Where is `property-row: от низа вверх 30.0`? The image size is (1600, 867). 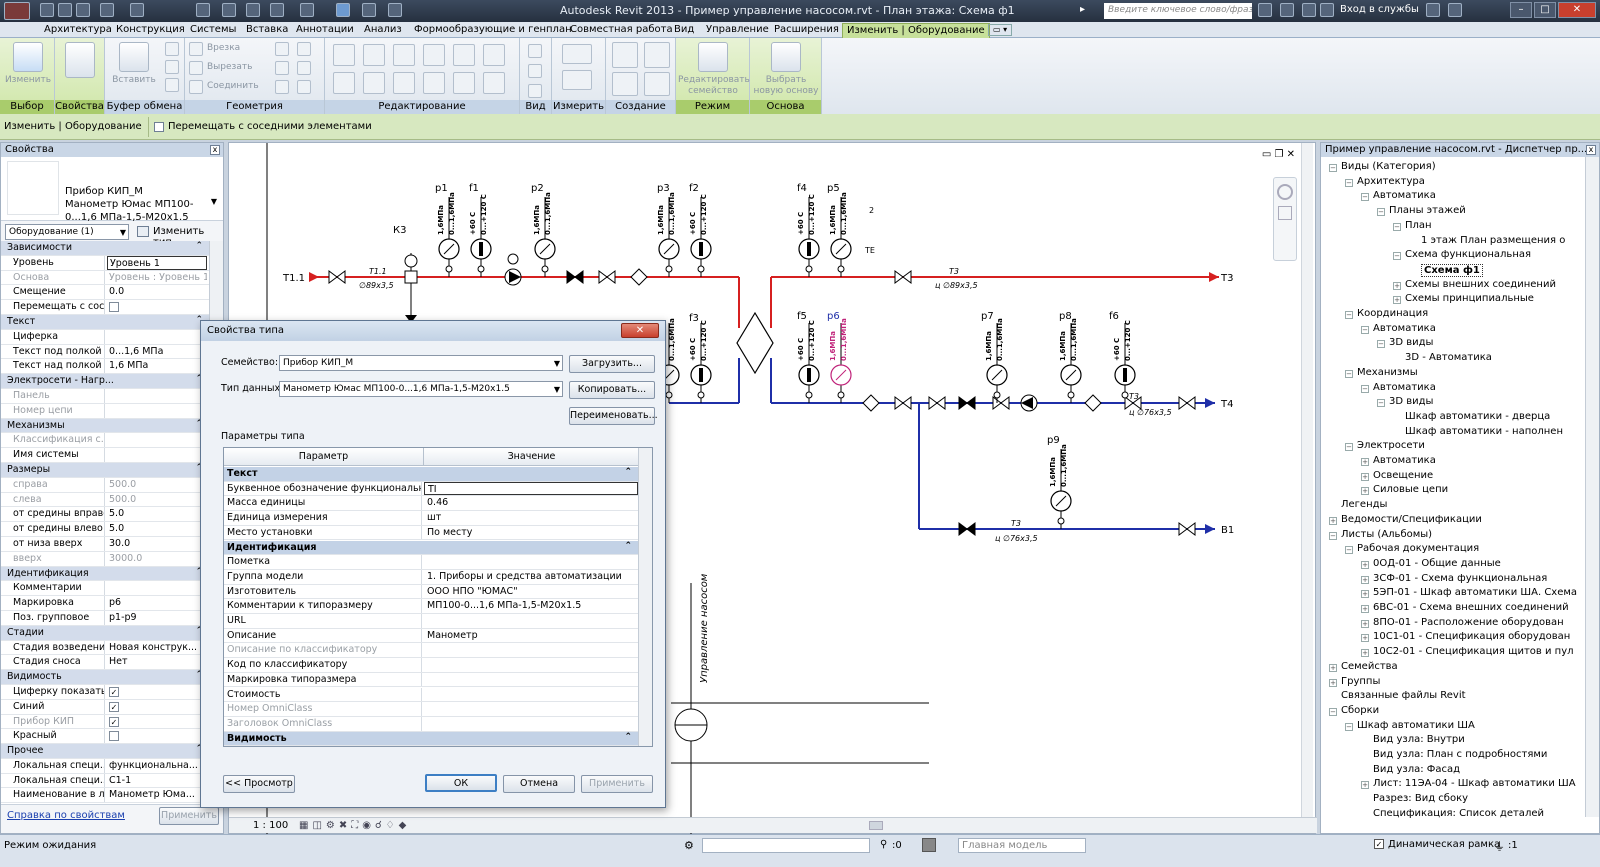 property-row: от низа вверх 30.0 is located at coordinates (112, 544).